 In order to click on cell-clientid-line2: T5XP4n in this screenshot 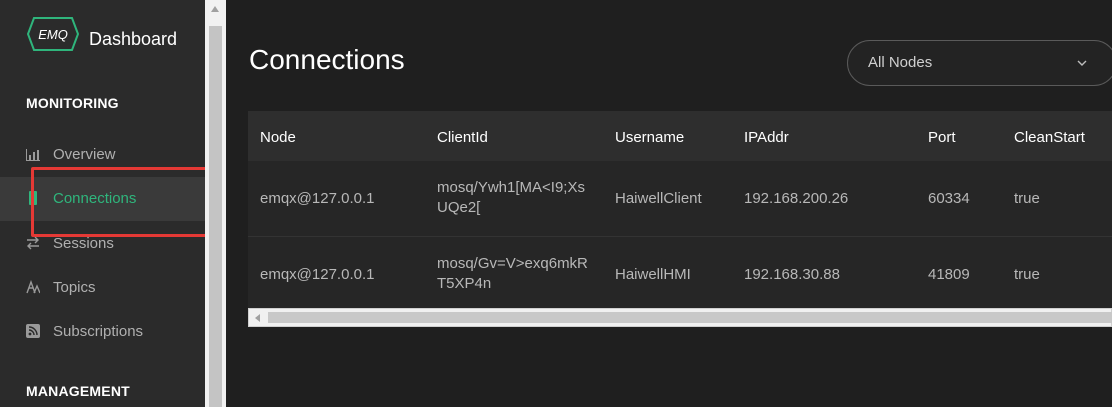, I will do `click(464, 283)`.